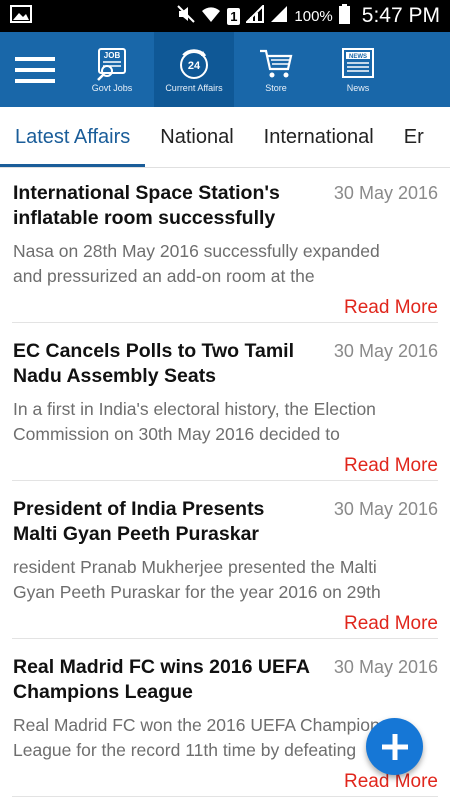 This screenshot has width=450, height=800. What do you see at coordinates (276, 87) in the screenshot?
I see `nav-store-label: Store` at bounding box center [276, 87].